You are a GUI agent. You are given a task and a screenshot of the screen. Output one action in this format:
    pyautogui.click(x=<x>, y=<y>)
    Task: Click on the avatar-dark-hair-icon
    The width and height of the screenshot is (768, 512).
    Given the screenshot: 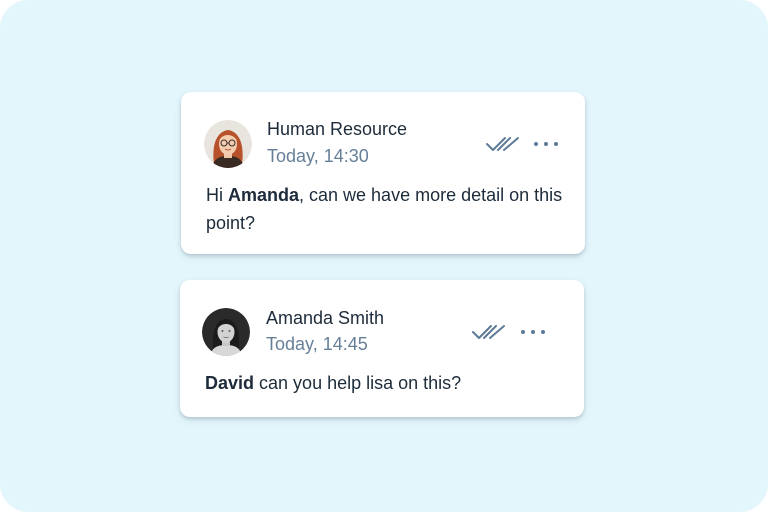 What is the action you would take?
    pyautogui.click(x=226, y=332)
    